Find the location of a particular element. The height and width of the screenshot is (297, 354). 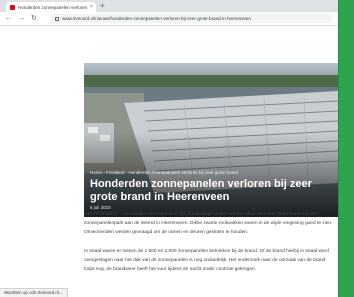

site-favicon-icon is located at coordinates (12, 7).